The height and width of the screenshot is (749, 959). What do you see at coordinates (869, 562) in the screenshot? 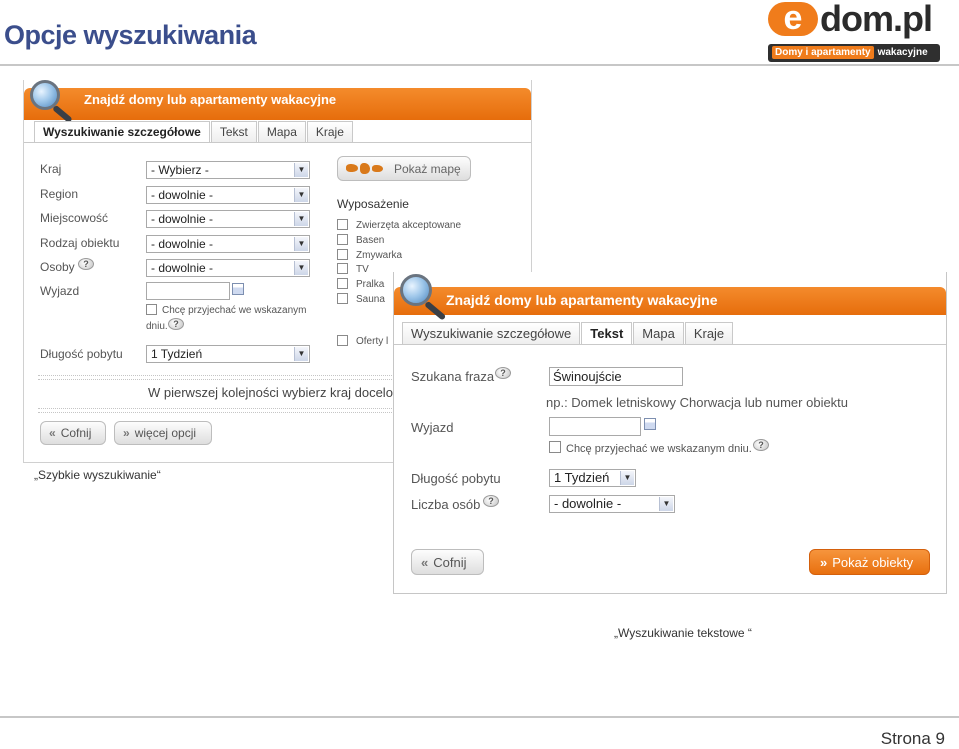
I see `show-results-button: » Pokaż obiekty` at bounding box center [869, 562].